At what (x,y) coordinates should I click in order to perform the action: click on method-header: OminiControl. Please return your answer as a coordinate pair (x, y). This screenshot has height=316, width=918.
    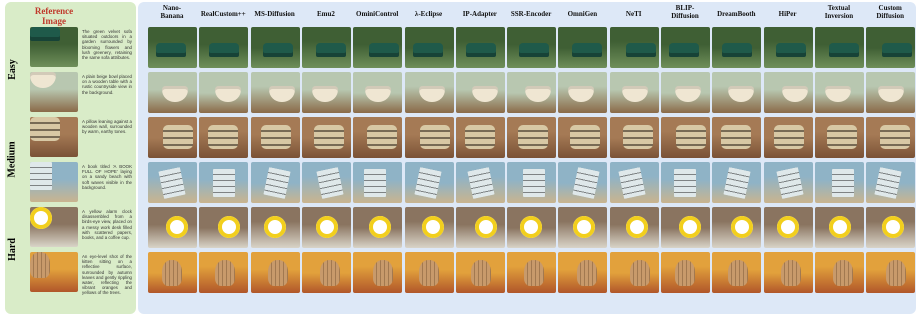
    Looking at the image, I should click on (377, 14).